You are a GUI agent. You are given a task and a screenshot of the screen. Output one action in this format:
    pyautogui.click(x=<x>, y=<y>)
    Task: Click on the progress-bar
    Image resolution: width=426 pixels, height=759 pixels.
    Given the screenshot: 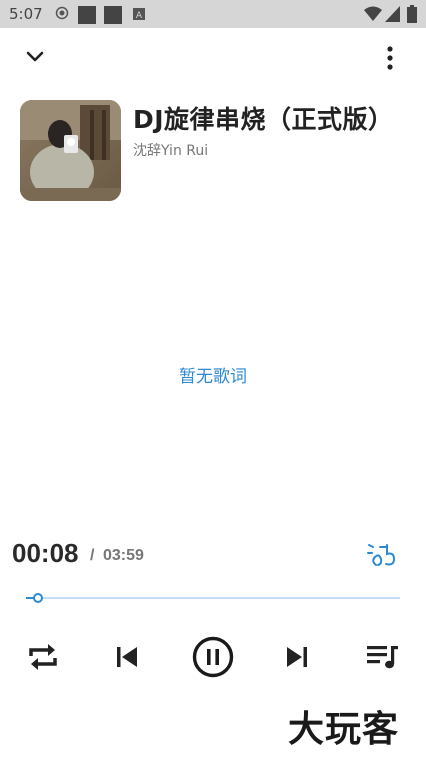 What is the action you would take?
    pyautogui.click(x=213, y=598)
    